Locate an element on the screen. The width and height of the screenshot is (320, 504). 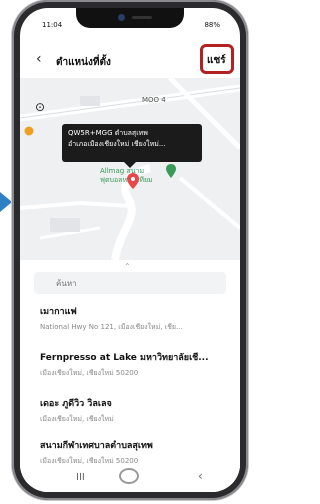
pointer-arrow is located at coordinates (6, 202).